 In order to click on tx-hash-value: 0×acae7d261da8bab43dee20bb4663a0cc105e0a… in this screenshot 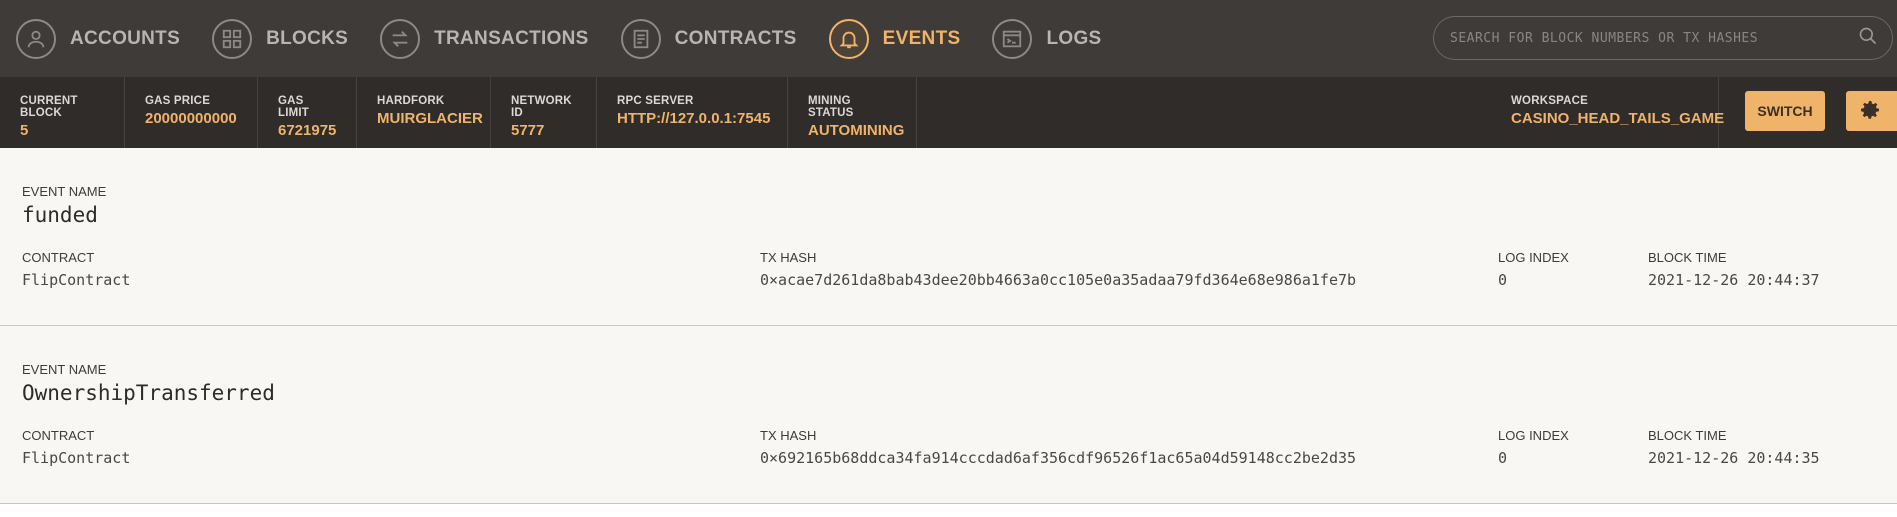, I will do `click(1058, 280)`.